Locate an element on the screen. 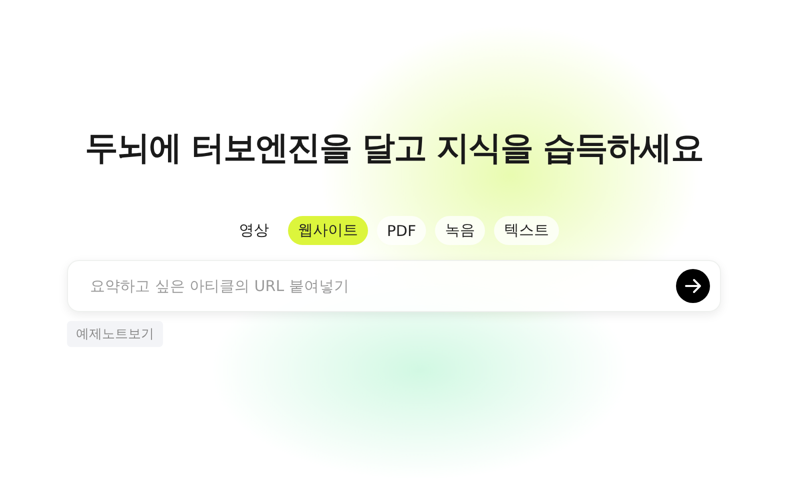 The image size is (788, 480). source-tab: 텍스트 is located at coordinates (527, 230).